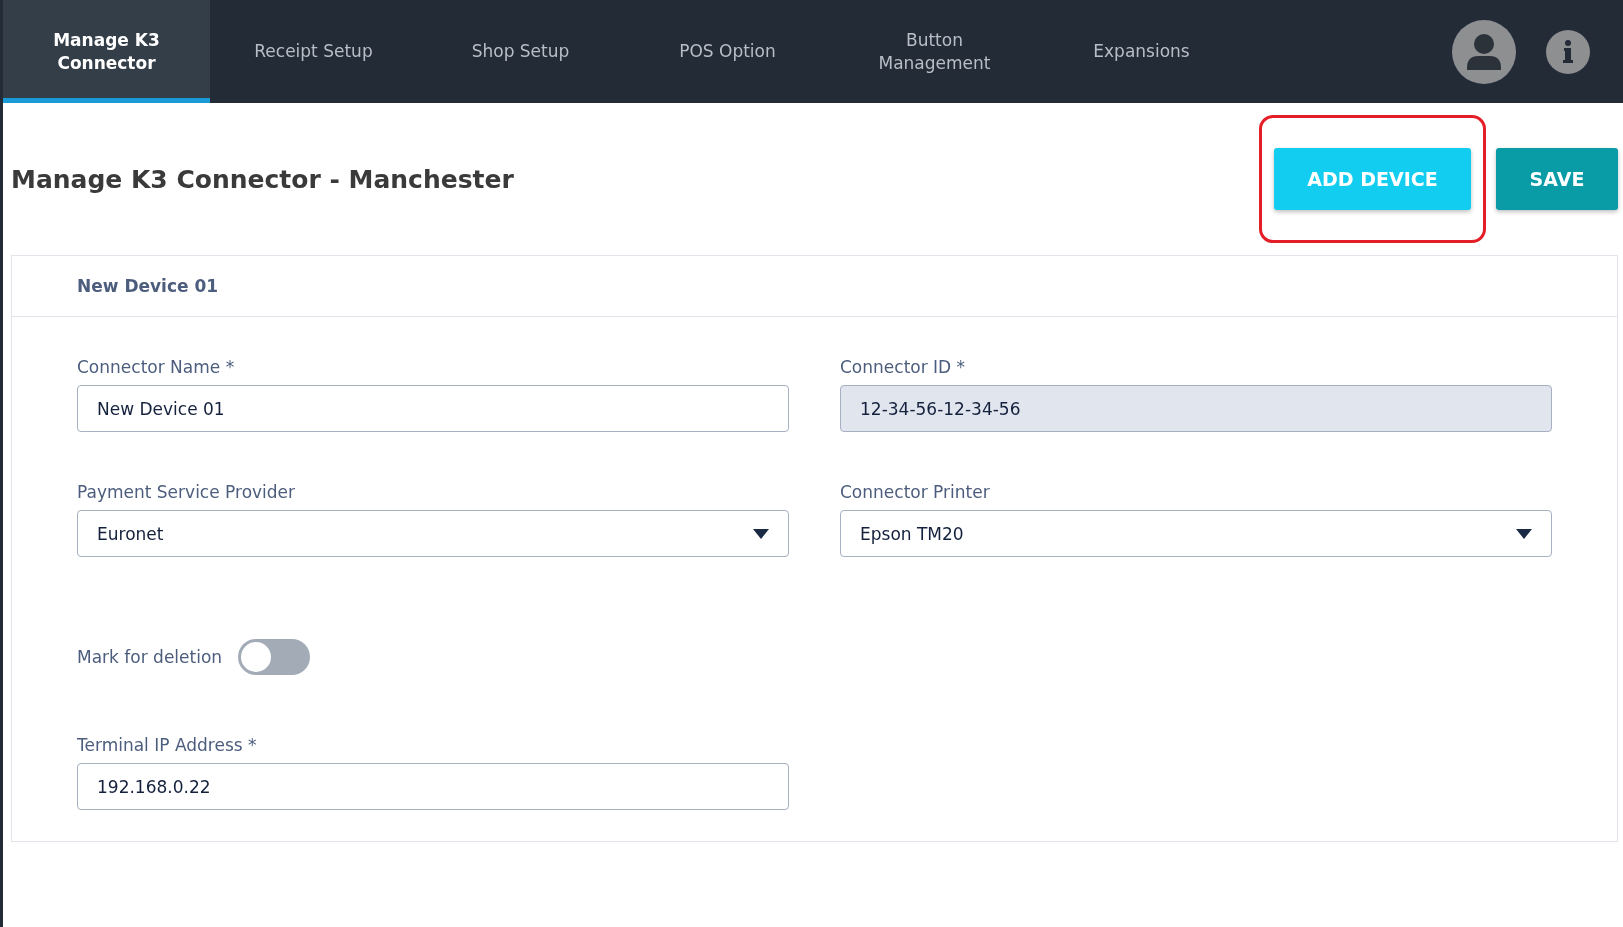 This screenshot has width=1623, height=927. Describe the element at coordinates (433, 533) in the screenshot. I see `dropdown-field: Euronet` at that location.